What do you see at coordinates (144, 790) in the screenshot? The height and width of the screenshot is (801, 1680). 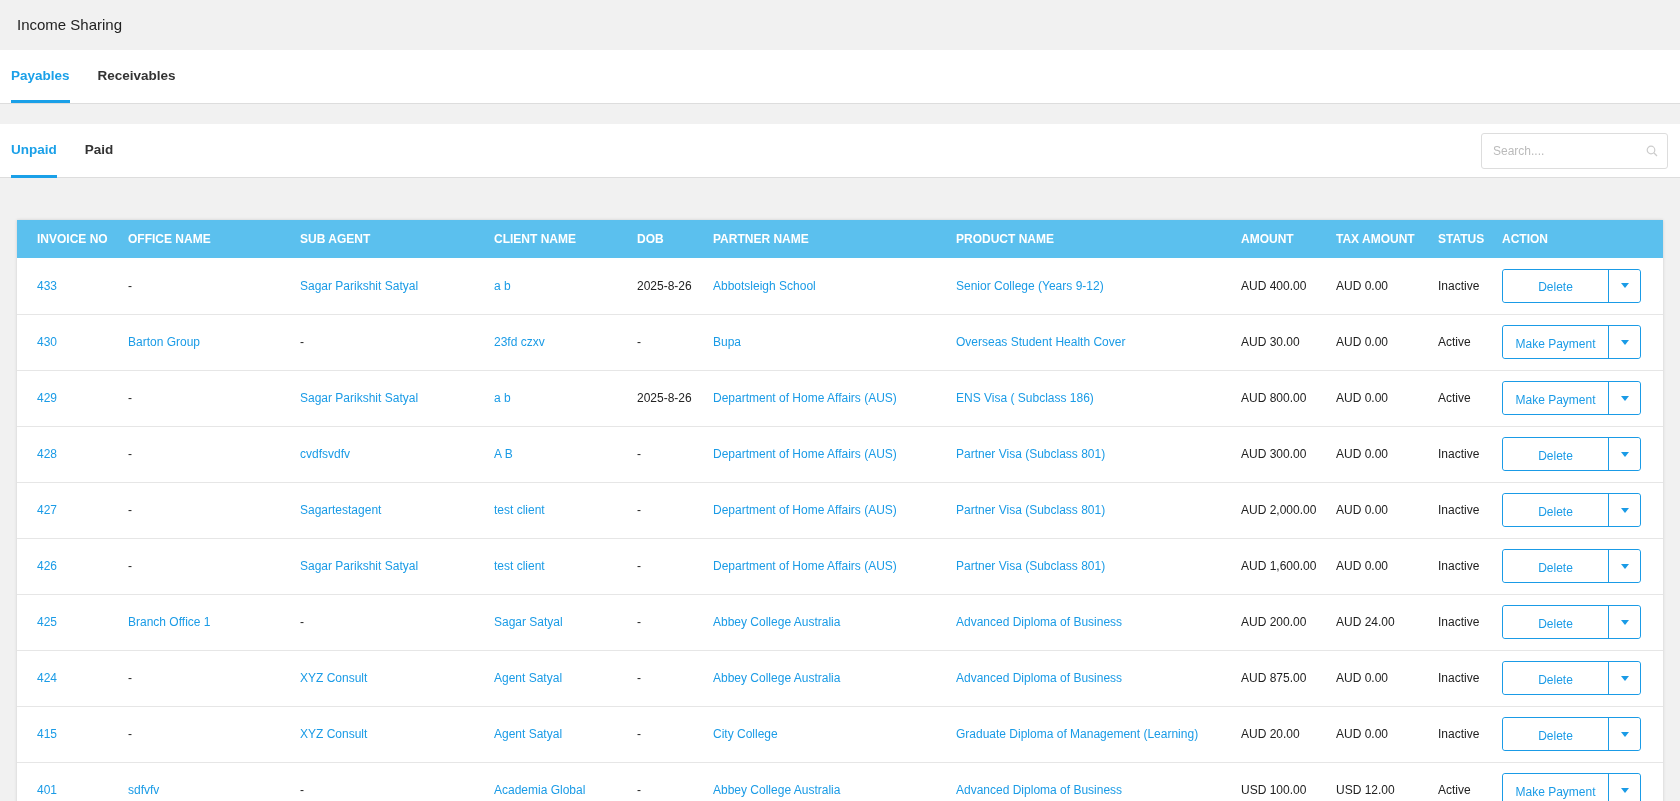 I see `table-link: sdfvfv` at bounding box center [144, 790].